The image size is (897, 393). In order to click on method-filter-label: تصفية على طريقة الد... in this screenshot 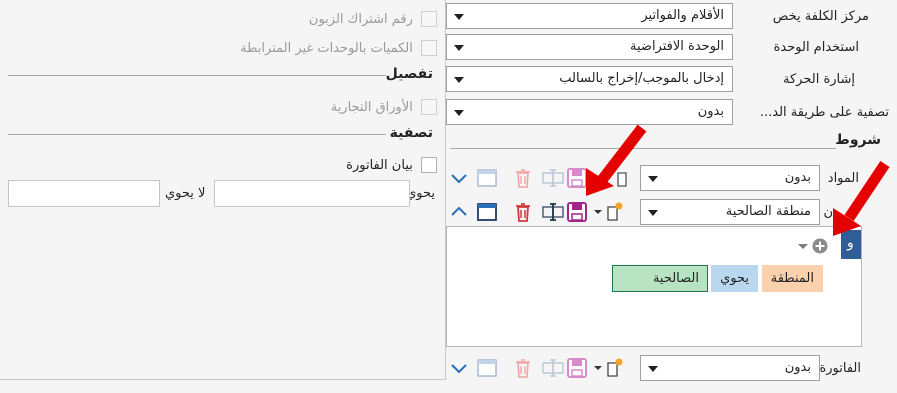, I will do `click(824, 112)`.